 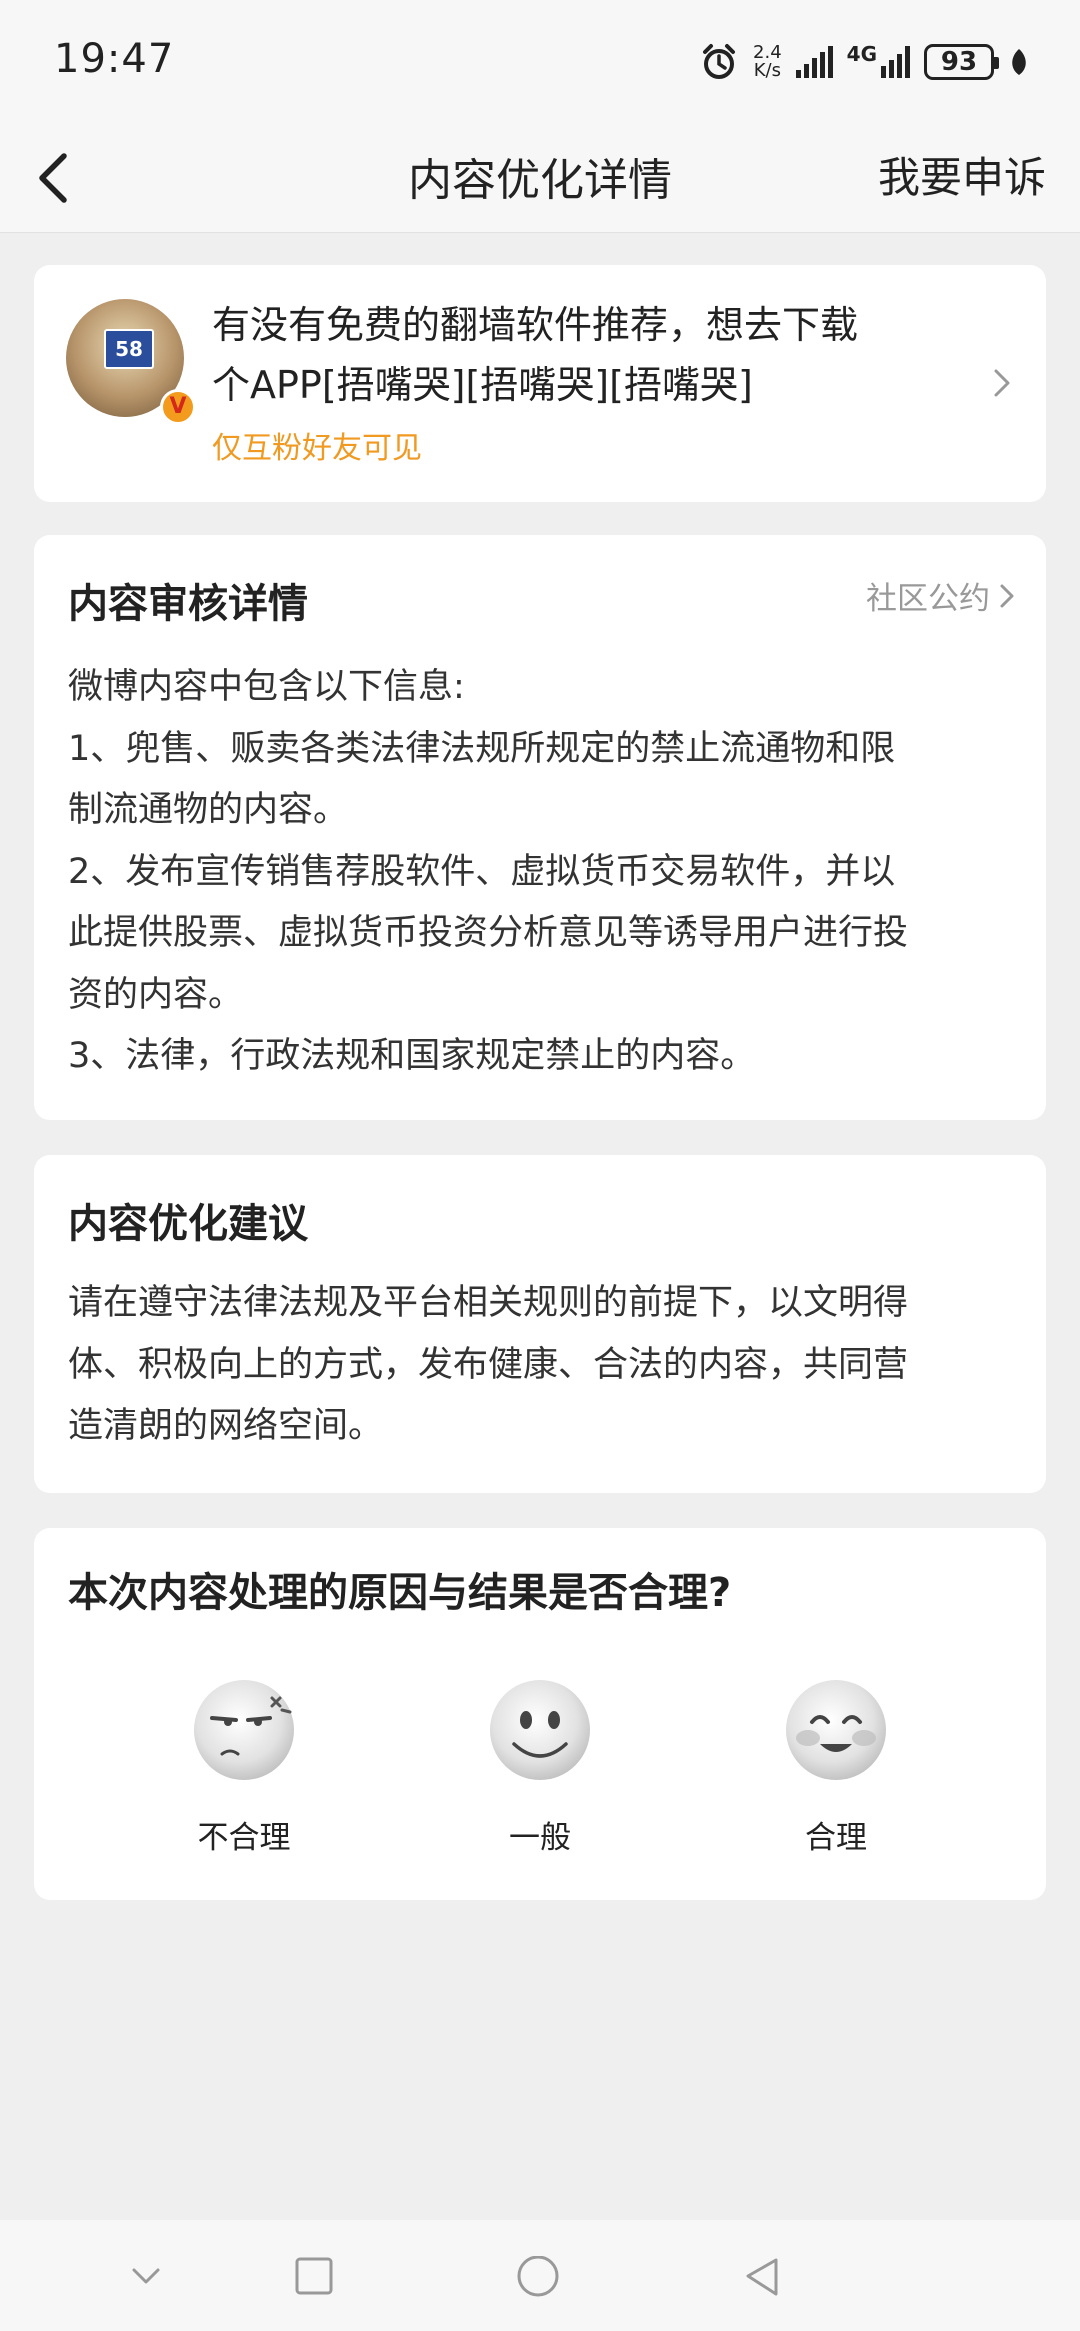 I want to click on neutral-smile-face-icon, so click(x=540, y=1730).